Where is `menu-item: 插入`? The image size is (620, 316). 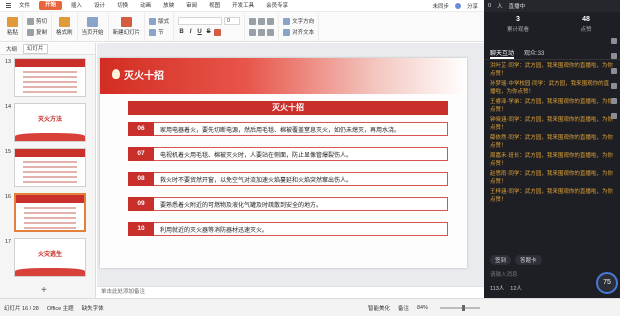 menu-item: 插入 is located at coordinates (76, 6).